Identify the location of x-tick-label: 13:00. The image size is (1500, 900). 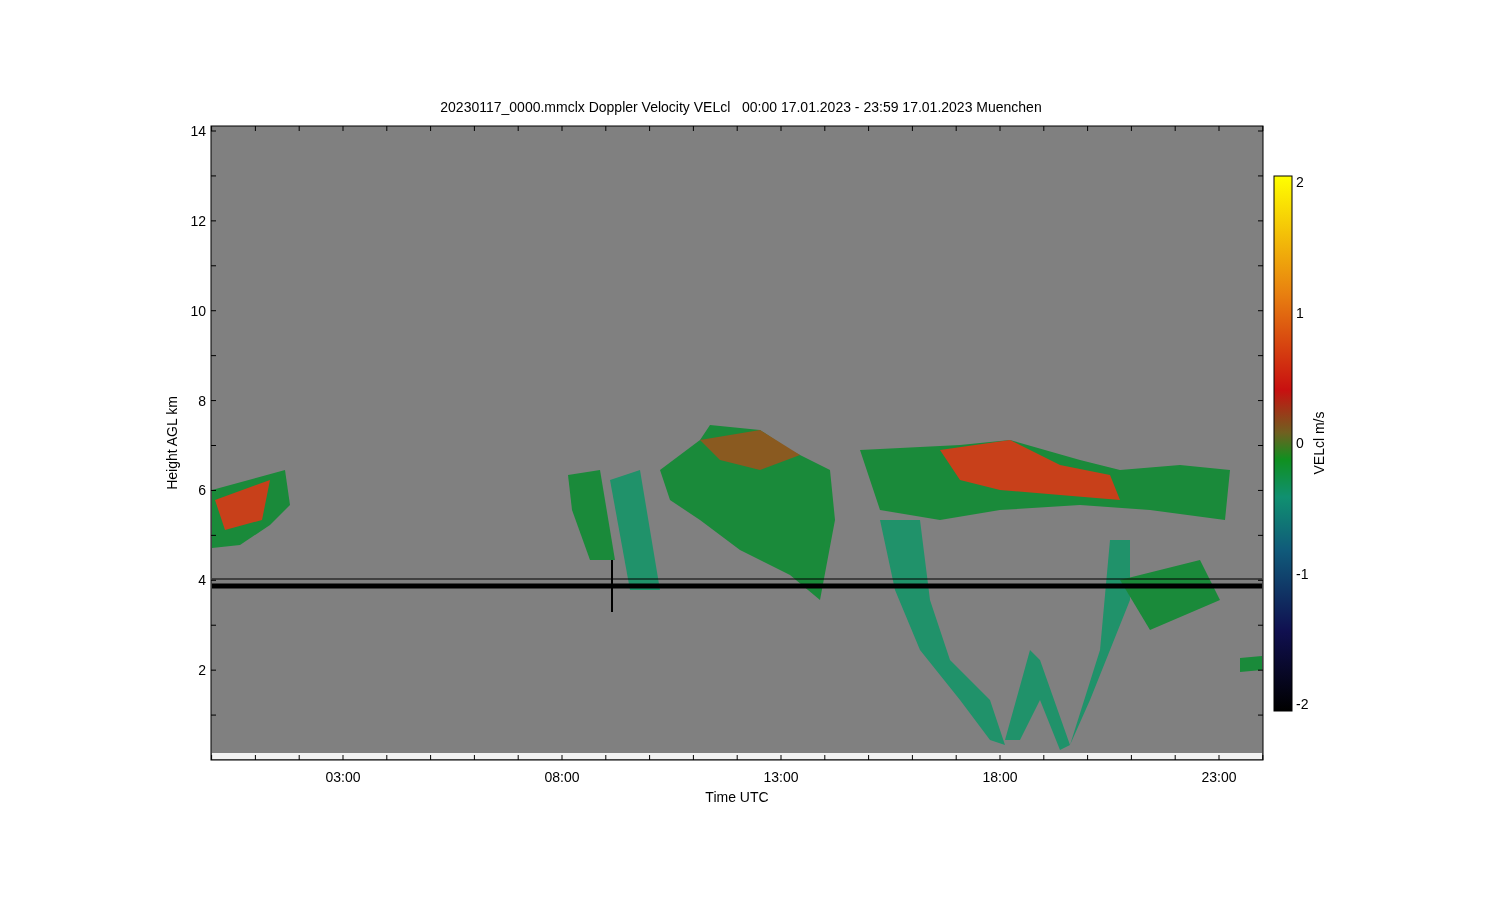
(781, 777).